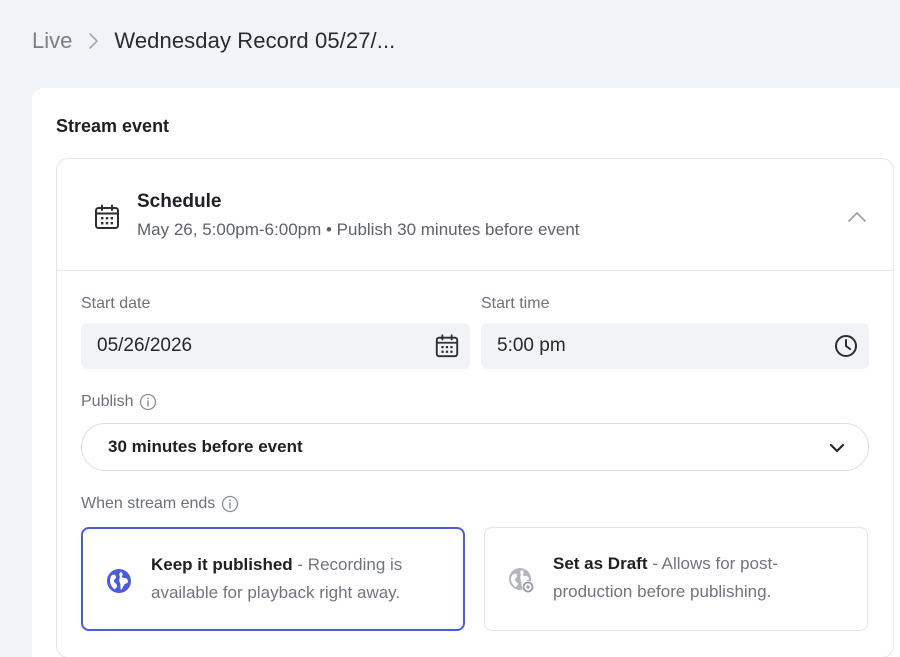 This screenshot has width=900, height=657. What do you see at coordinates (205, 446) in the screenshot?
I see `publish-select-value: 30 minutes before event` at bounding box center [205, 446].